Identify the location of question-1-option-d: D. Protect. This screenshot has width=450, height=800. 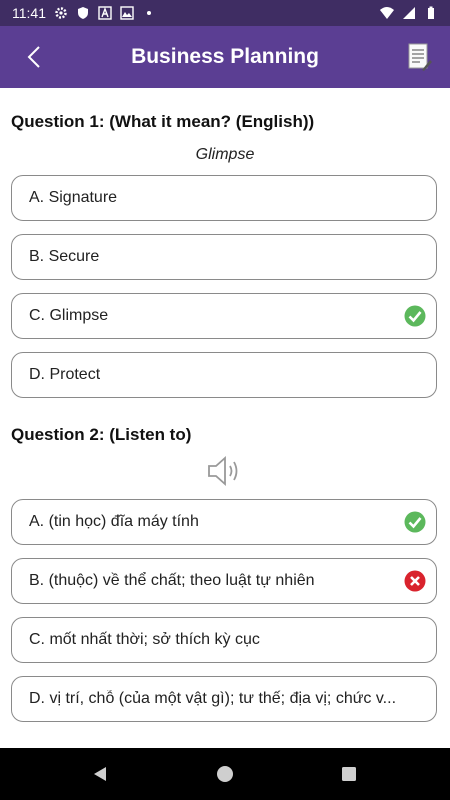
(224, 375).